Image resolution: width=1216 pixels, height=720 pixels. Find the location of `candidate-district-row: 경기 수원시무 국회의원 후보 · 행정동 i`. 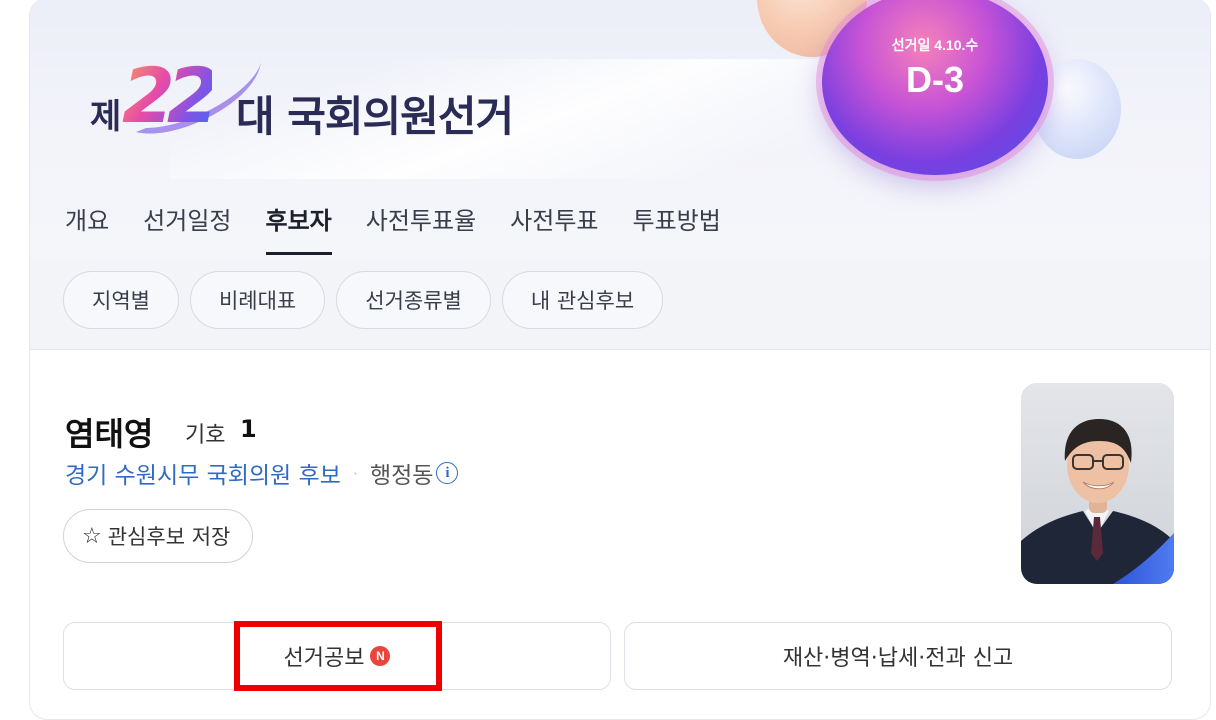

candidate-district-row: 경기 수원시무 국회의원 후보 · 행정동 i is located at coordinates (262, 473).